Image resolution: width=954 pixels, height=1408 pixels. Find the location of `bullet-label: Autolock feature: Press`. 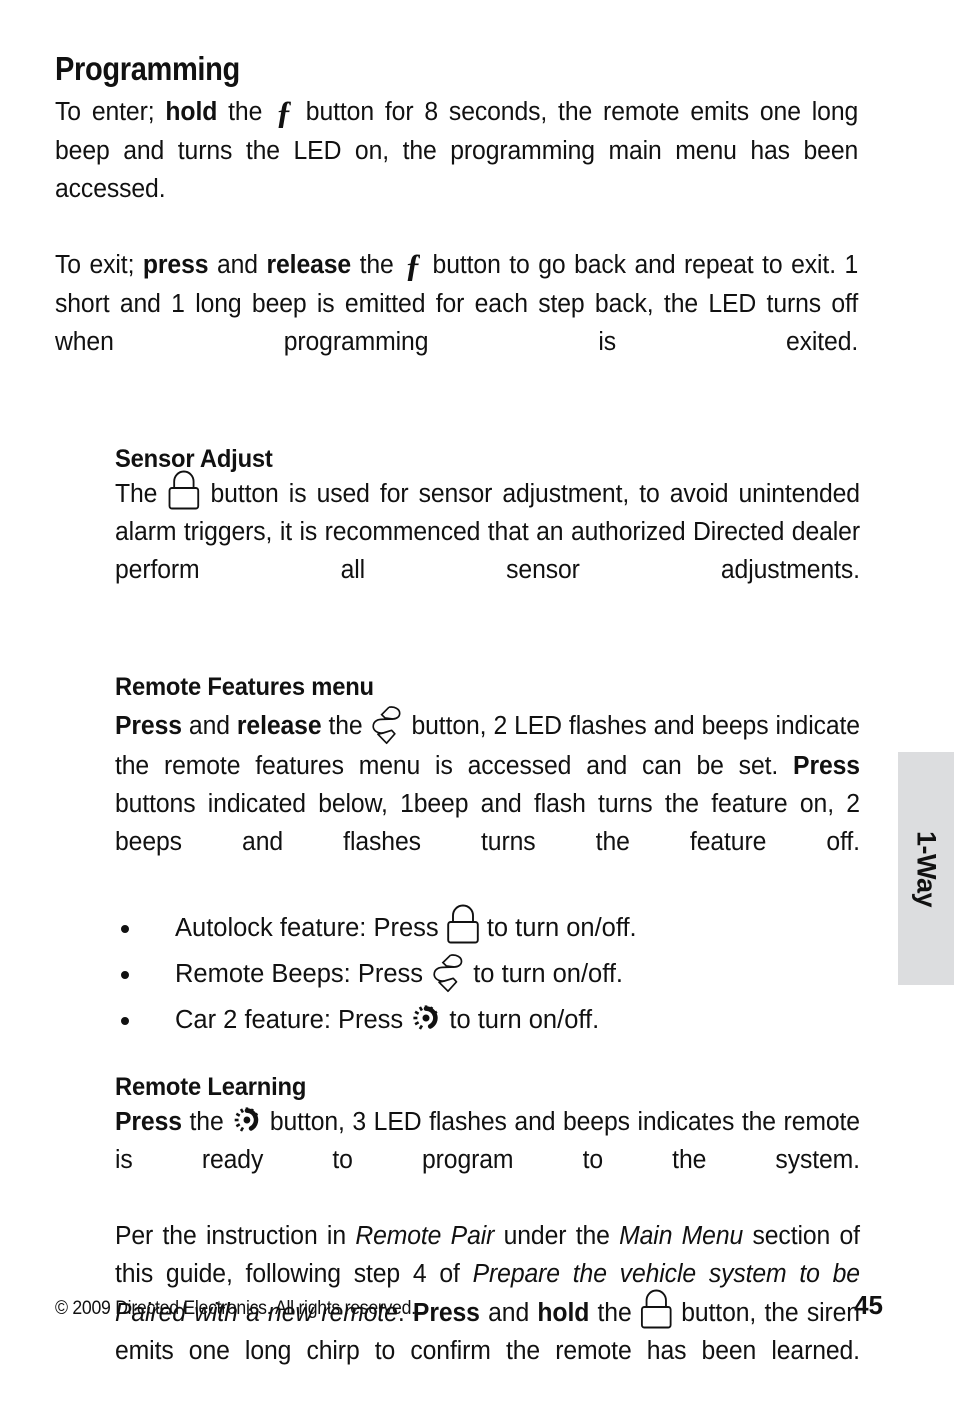

bullet-label: Autolock feature: Press is located at coordinates (307, 928).